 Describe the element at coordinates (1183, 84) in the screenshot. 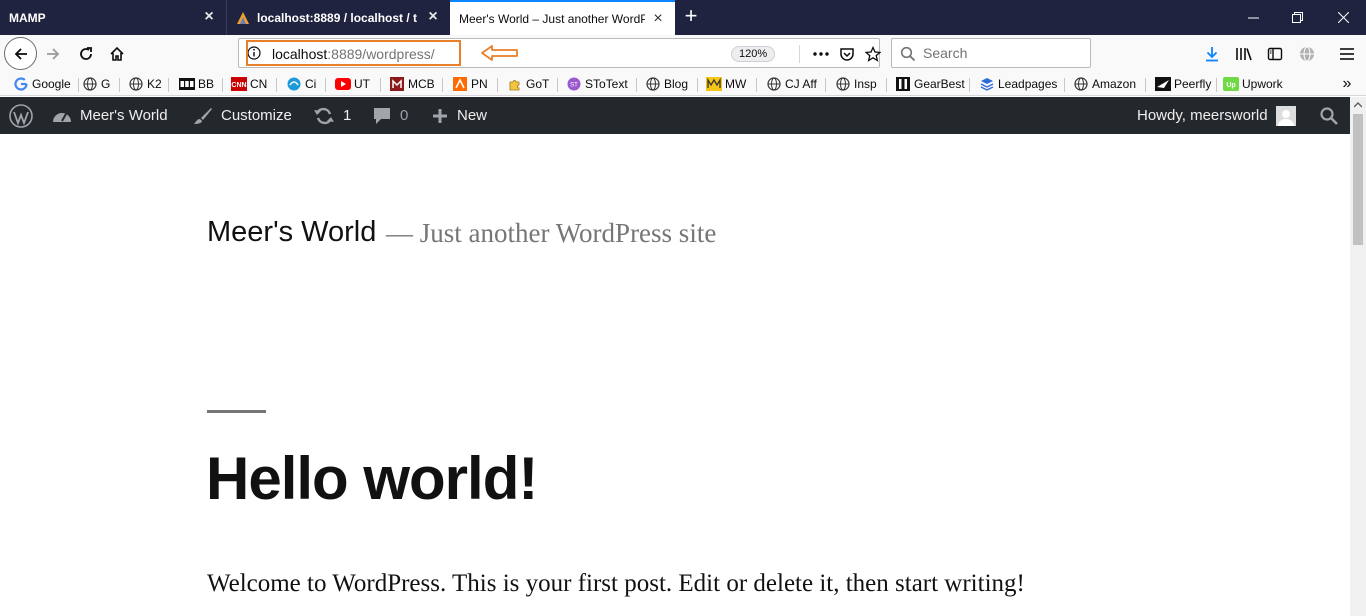

I see `bookmark-peerfly: Peerfly` at that location.